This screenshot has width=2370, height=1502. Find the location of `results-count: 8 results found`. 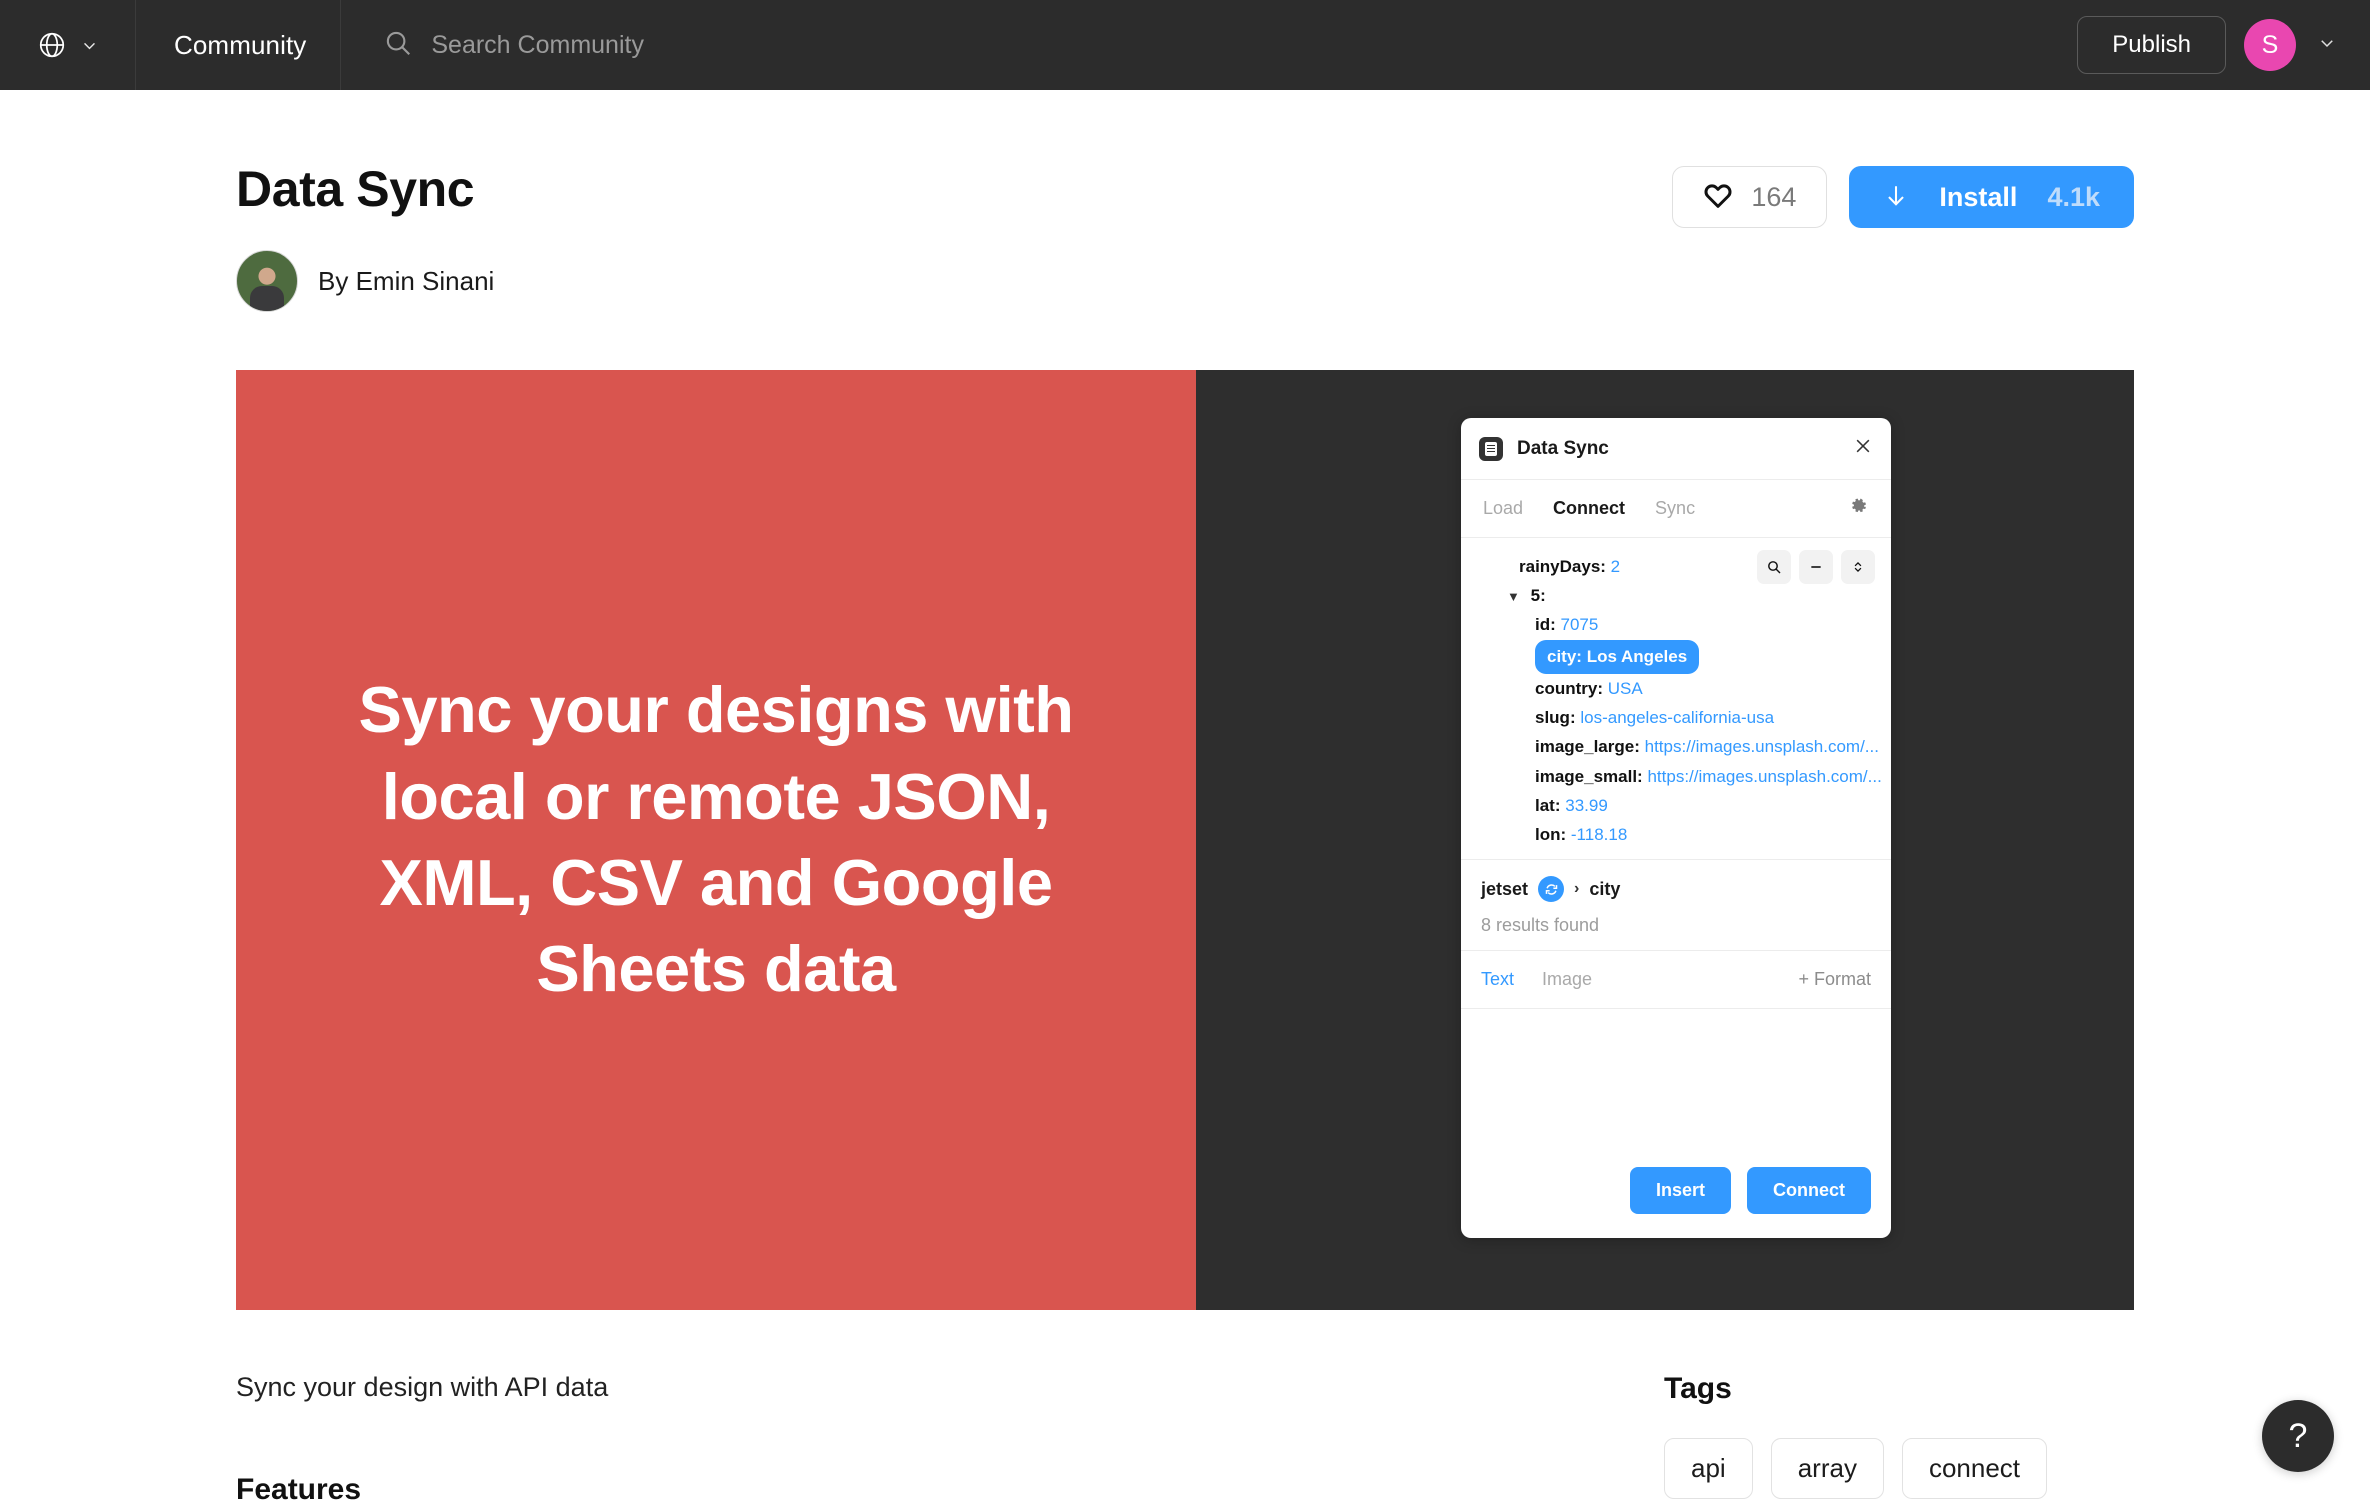

results-count: 8 results found is located at coordinates (1540, 925).